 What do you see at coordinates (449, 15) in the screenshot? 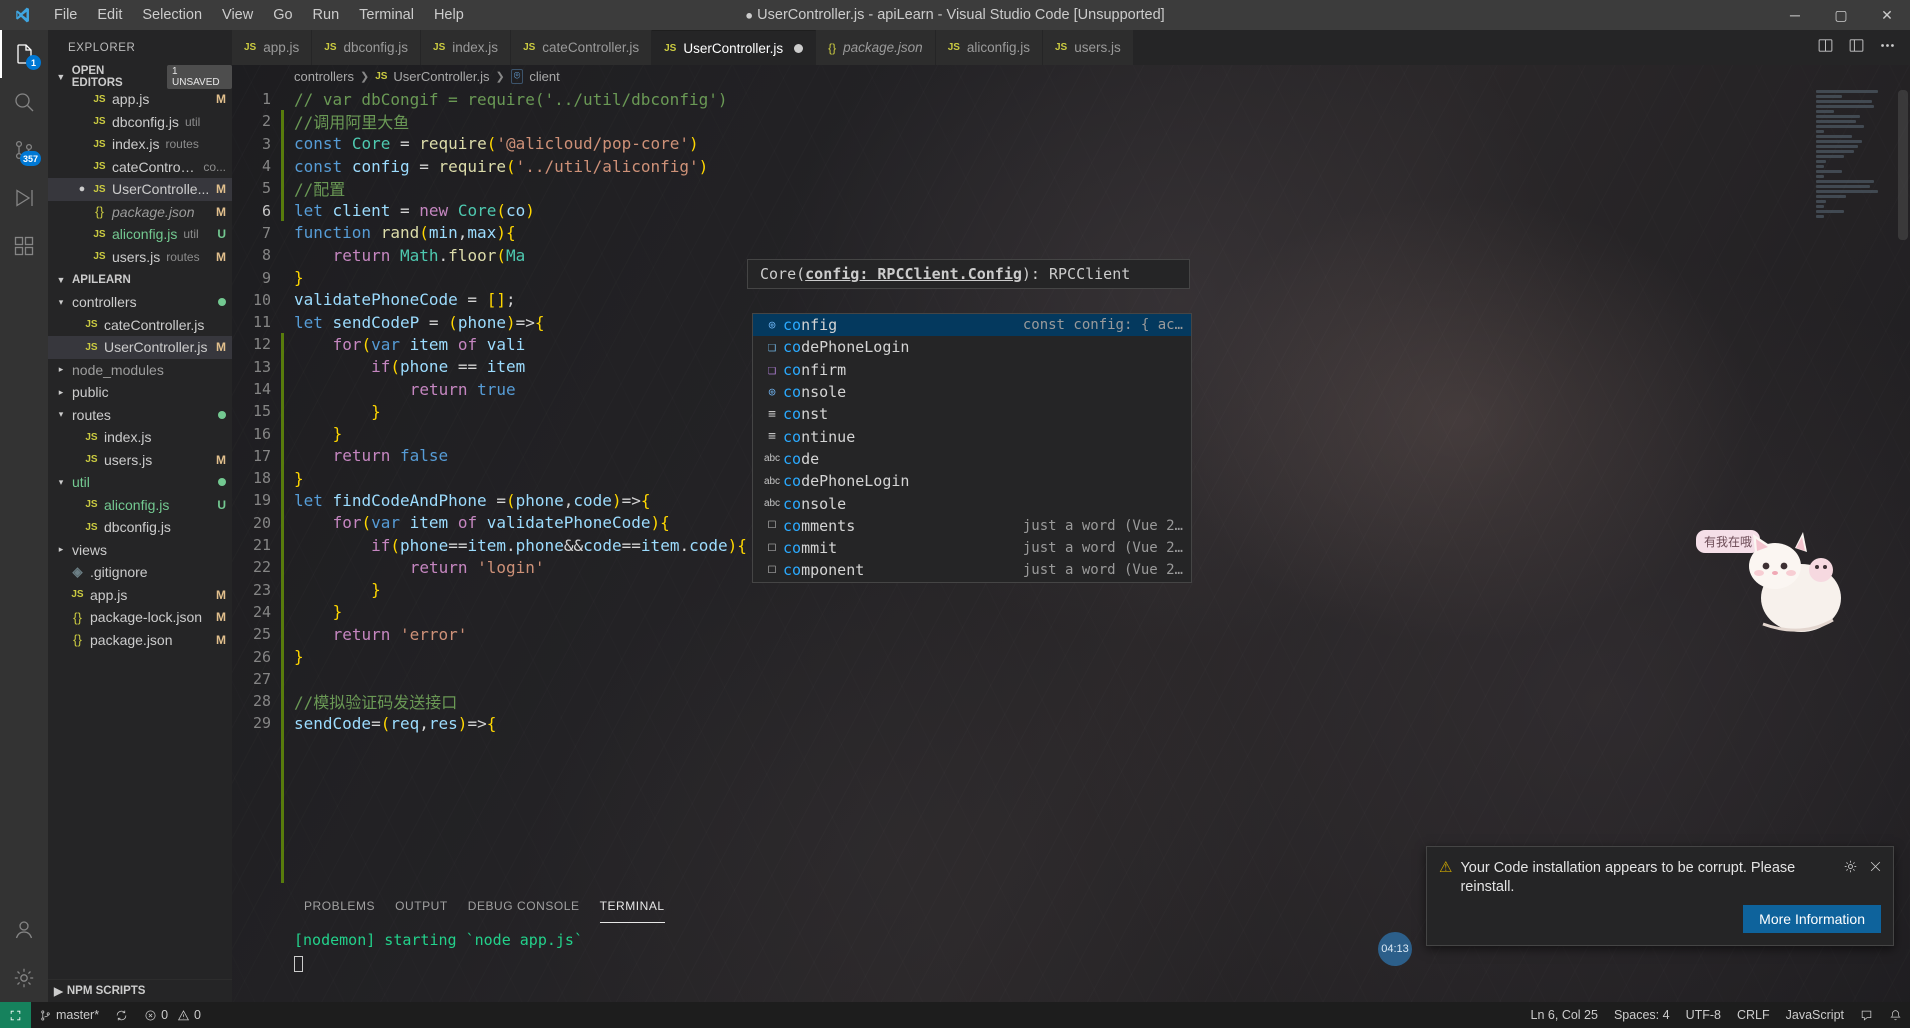
I see `menu-help: Help` at bounding box center [449, 15].